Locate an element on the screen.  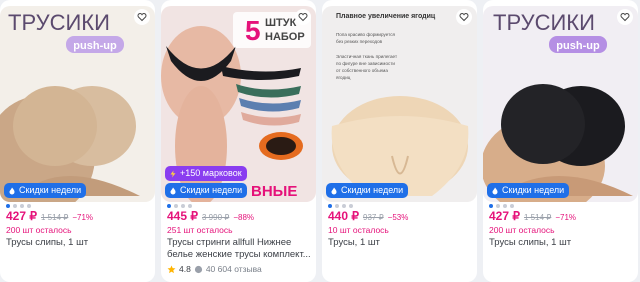
rating: 4.8 40 604 отзыва is located at coordinates (214, 269).